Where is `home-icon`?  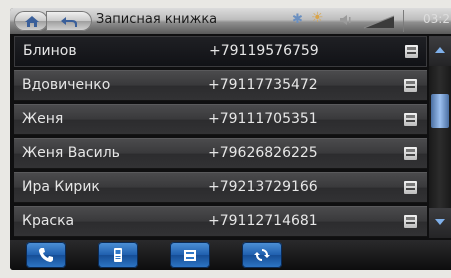
home-icon is located at coordinates (32, 21).